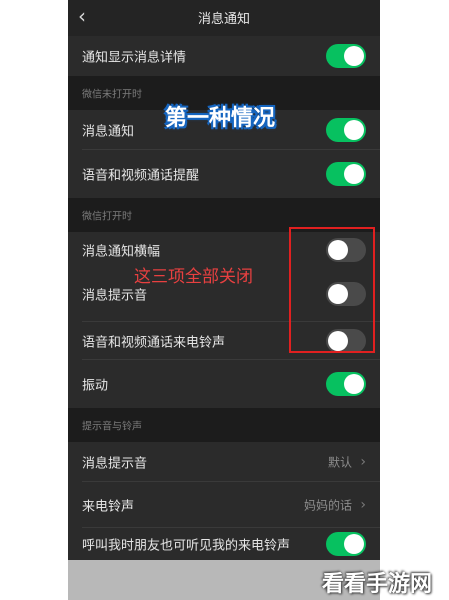  Describe the element at coordinates (377, 584) in the screenshot. I see `watermark-text: 看看手游网` at that location.